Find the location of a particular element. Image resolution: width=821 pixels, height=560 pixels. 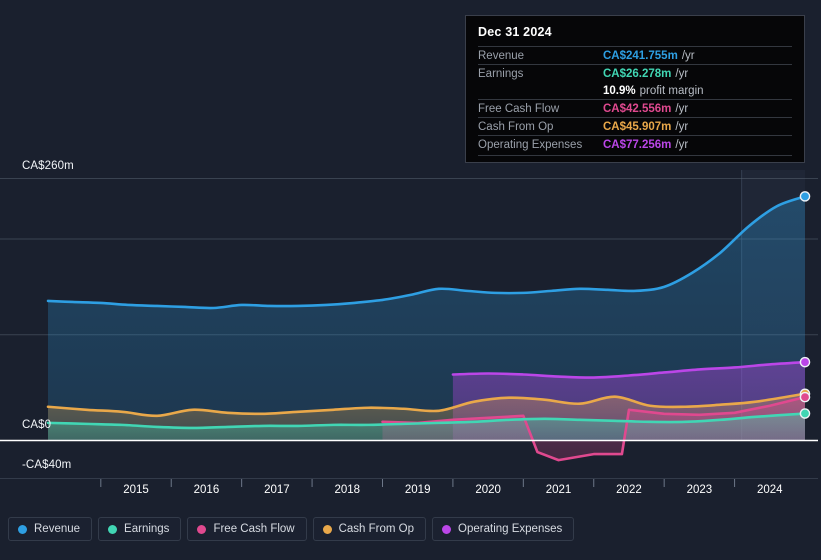

x-axis-tick-label: 2023 is located at coordinates (699, 490).